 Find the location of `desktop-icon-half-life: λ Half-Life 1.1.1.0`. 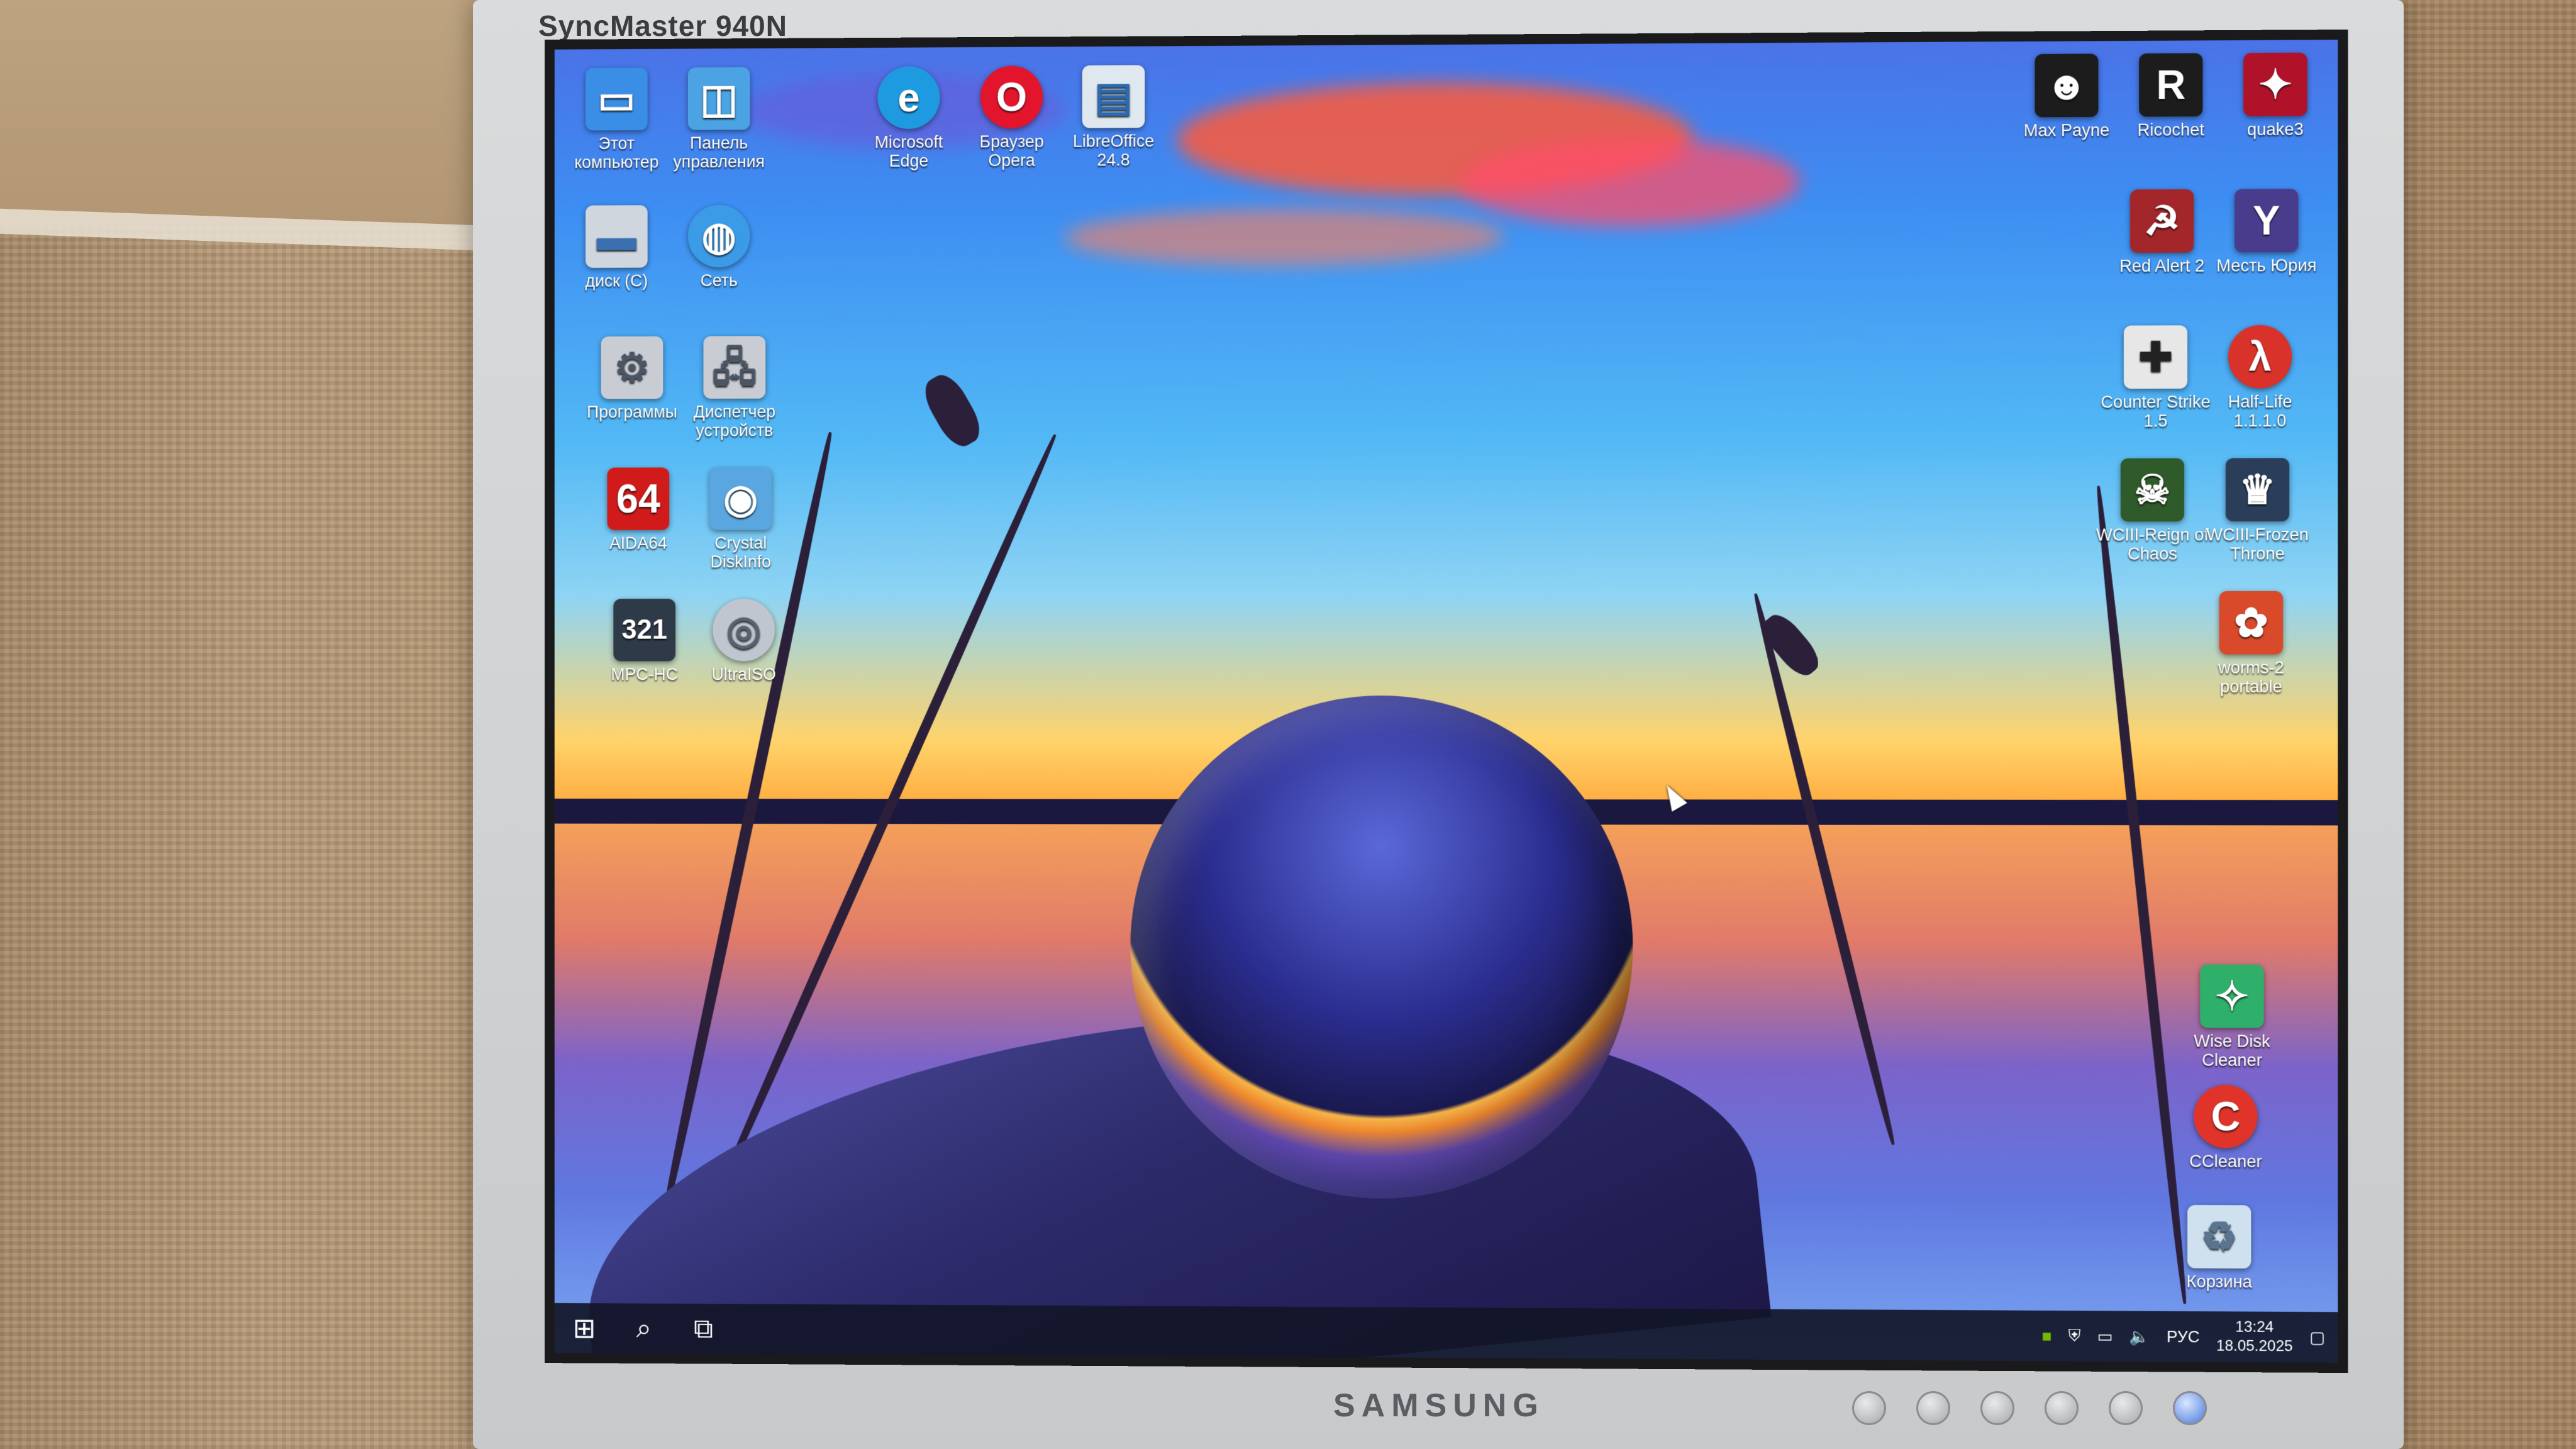

desktop-icon-half-life: λ Half-Life 1.1.1.0 is located at coordinates (2259, 378).